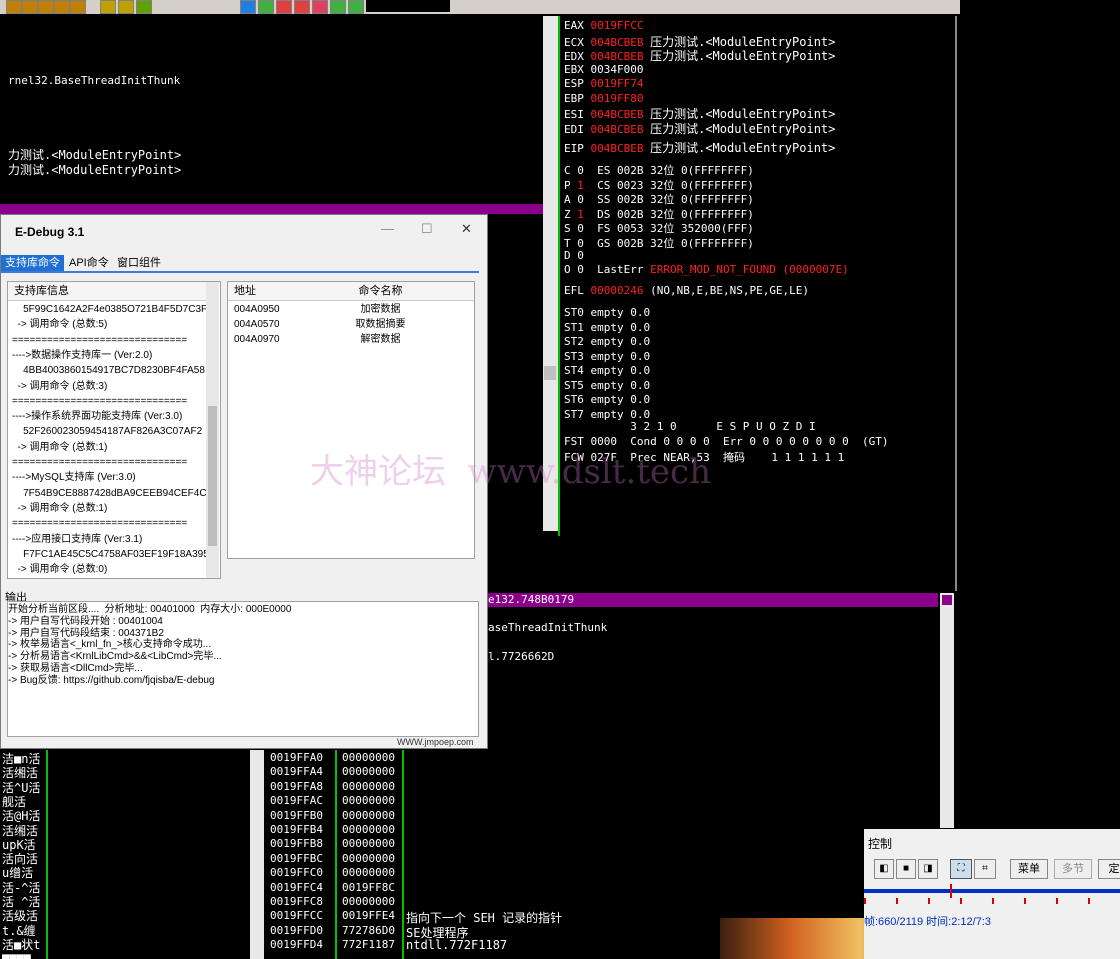  Describe the element at coordinates (368, 887) in the screenshot. I see `stack-value: 0019FF8C` at that location.